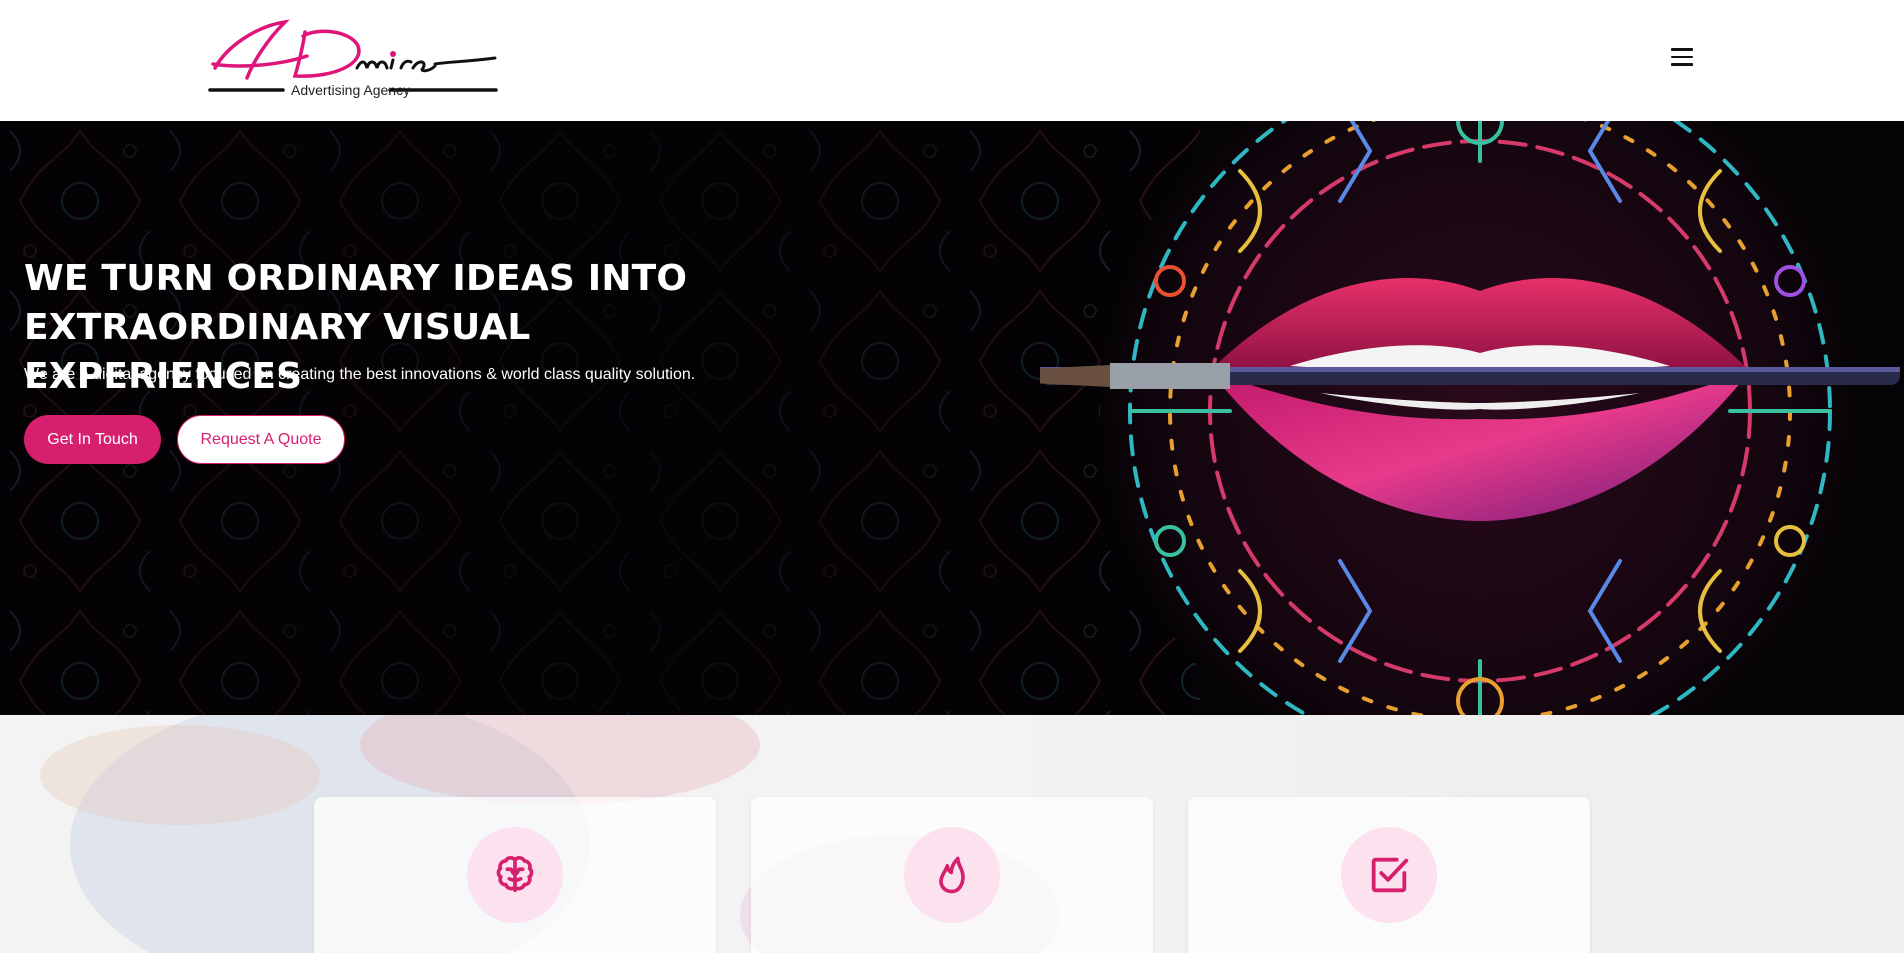 The image size is (1904, 953). Describe the element at coordinates (952, 60) in the screenshot. I see `site-header: Advertising Agency` at that location.